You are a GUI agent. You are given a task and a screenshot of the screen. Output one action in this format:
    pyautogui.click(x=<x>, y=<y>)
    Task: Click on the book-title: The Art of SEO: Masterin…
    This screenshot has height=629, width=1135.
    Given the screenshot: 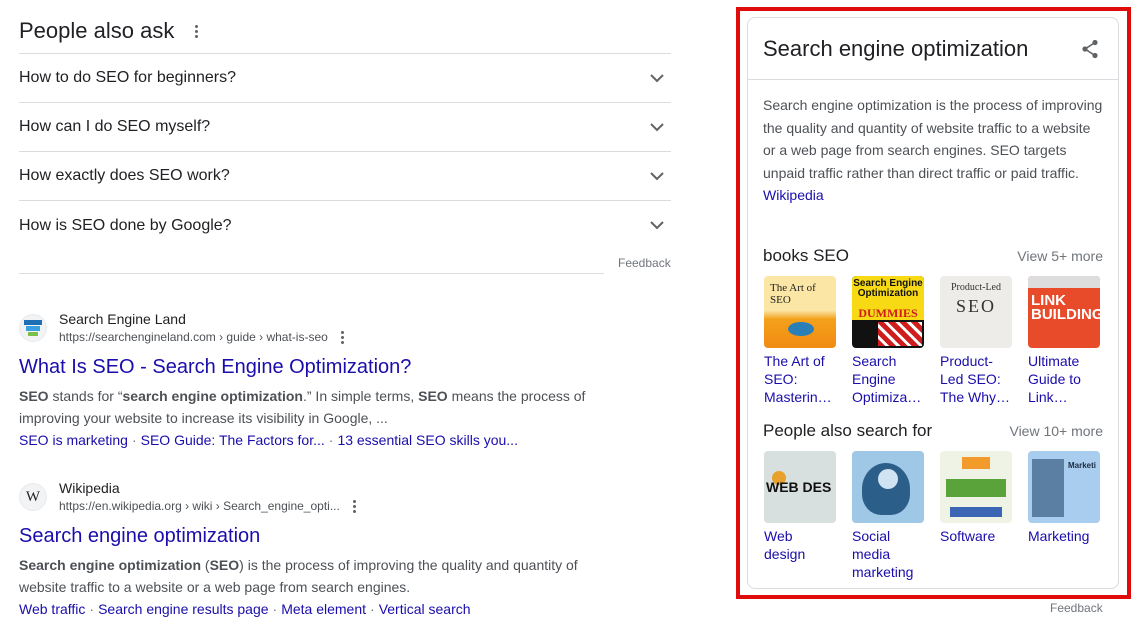 What is the action you would take?
    pyautogui.click(x=798, y=378)
    